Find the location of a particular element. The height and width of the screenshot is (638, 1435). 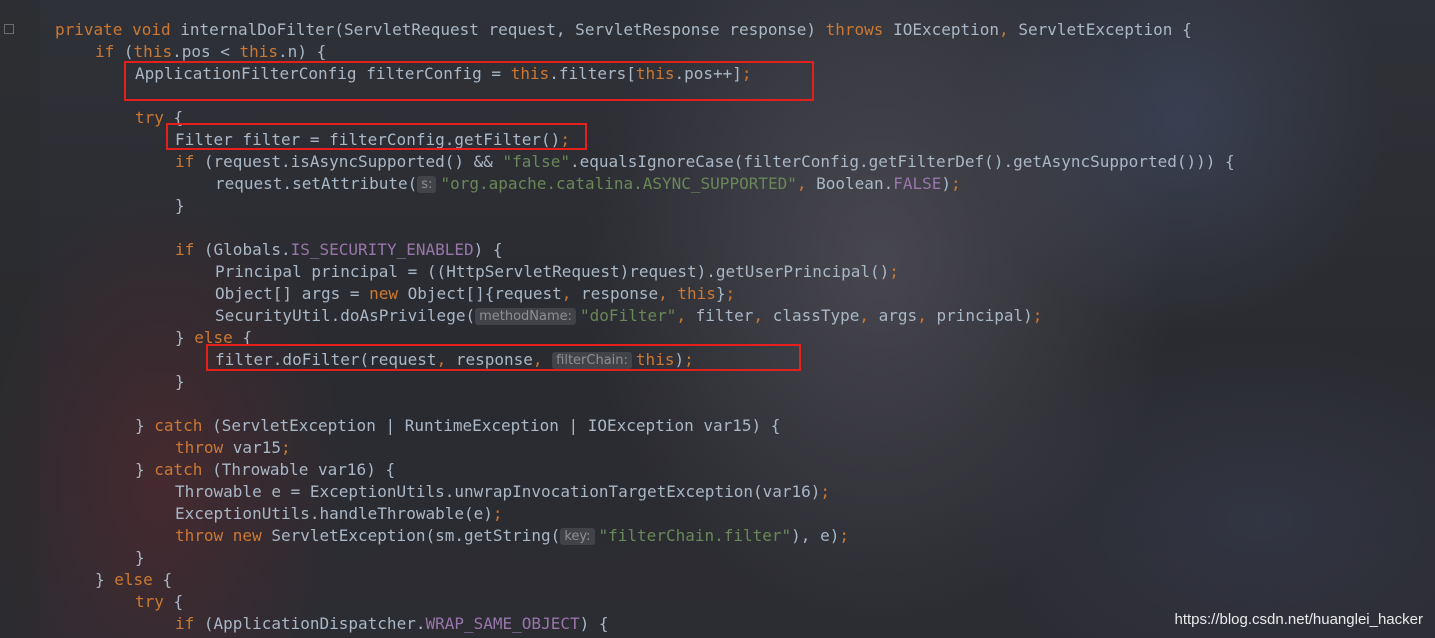

code-token: var15 is located at coordinates (256, 447).